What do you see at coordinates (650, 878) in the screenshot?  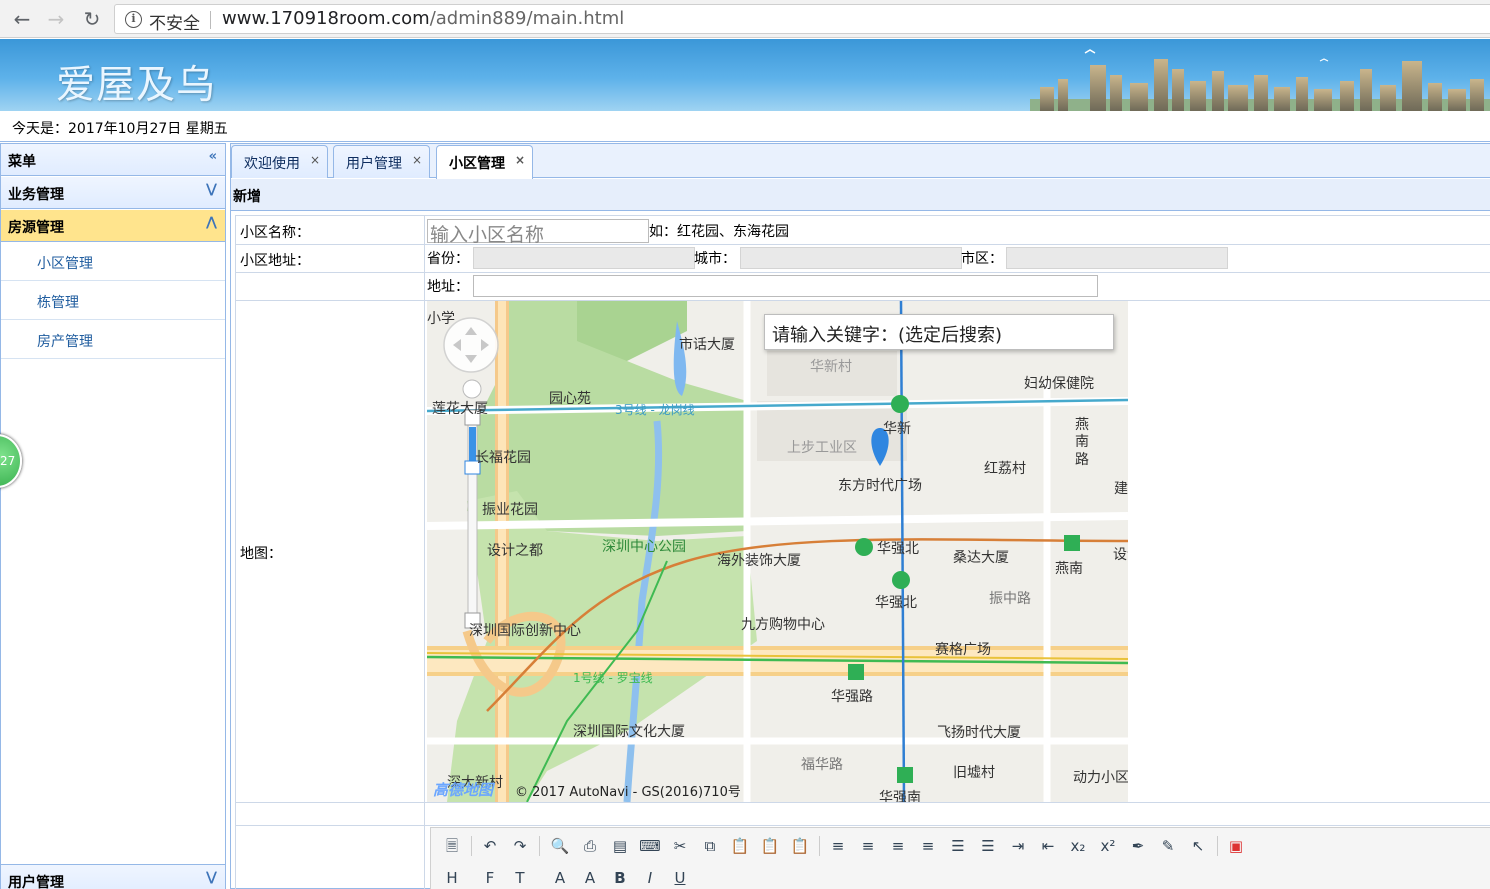 I see `italic-icon: I` at bounding box center [650, 878].